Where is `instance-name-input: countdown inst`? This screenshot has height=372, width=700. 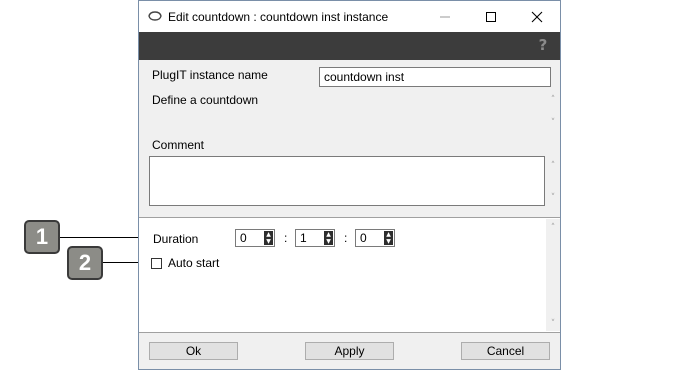 instance-name-input: countdown inst is located at coordinates (435, 77).